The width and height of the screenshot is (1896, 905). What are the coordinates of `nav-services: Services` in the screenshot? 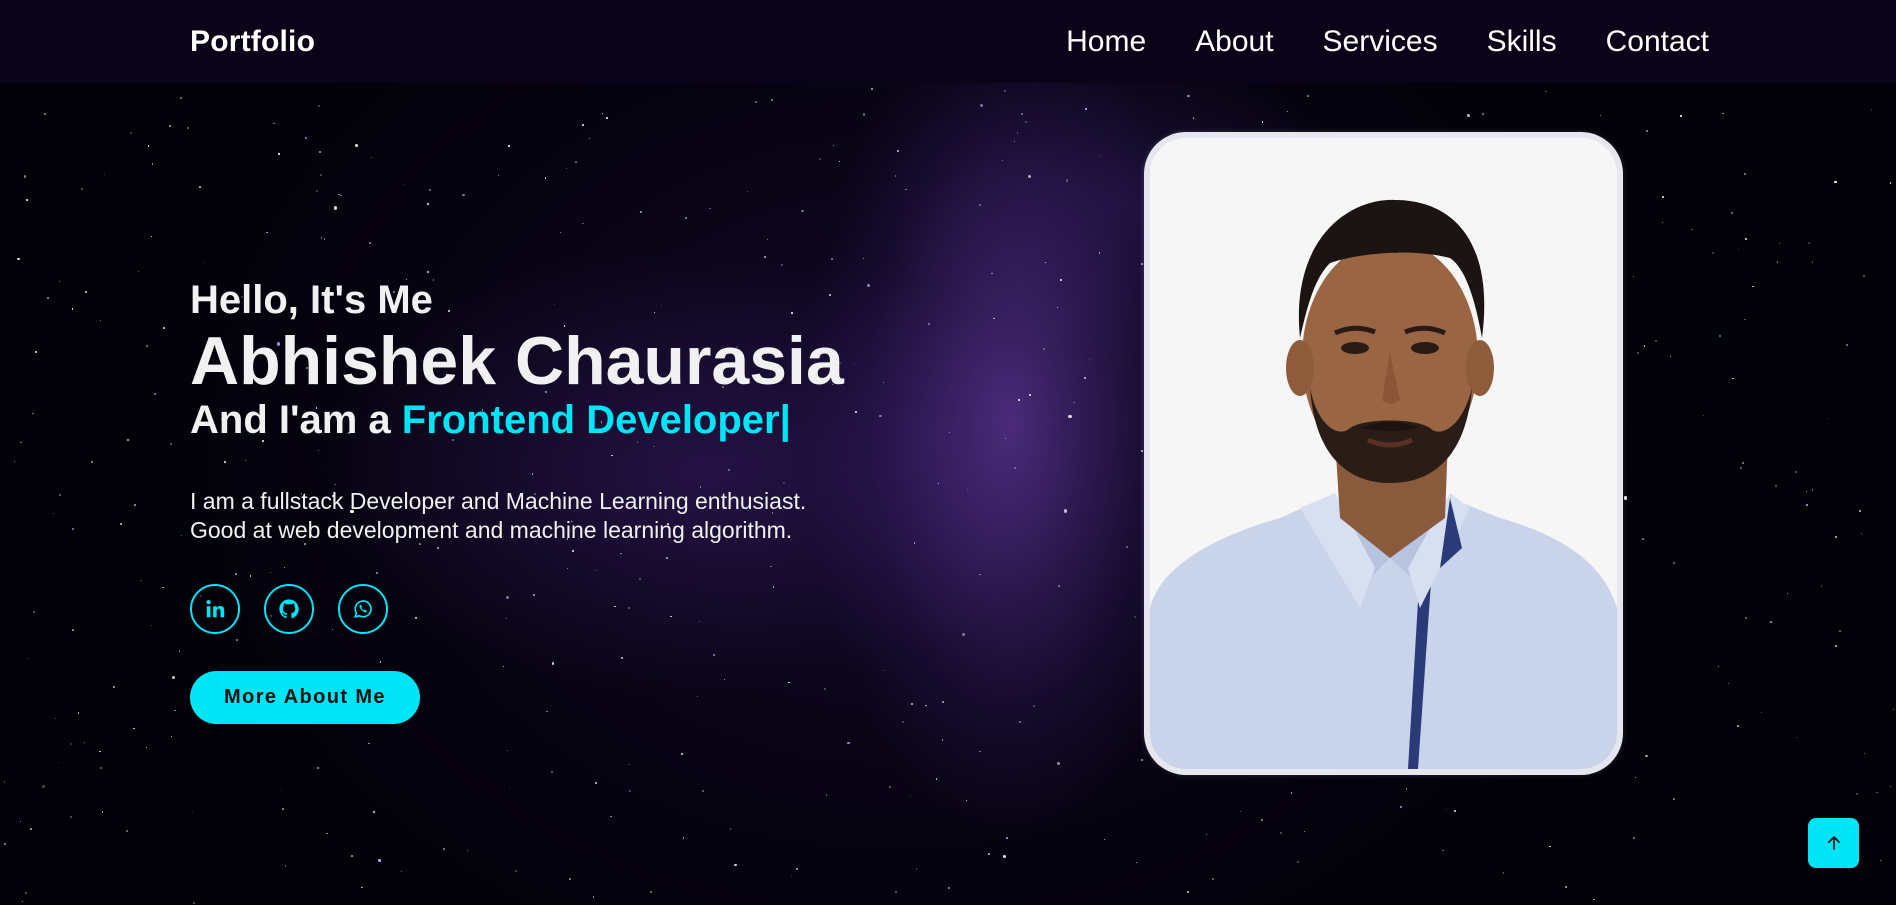 It's located at (1380, 42).